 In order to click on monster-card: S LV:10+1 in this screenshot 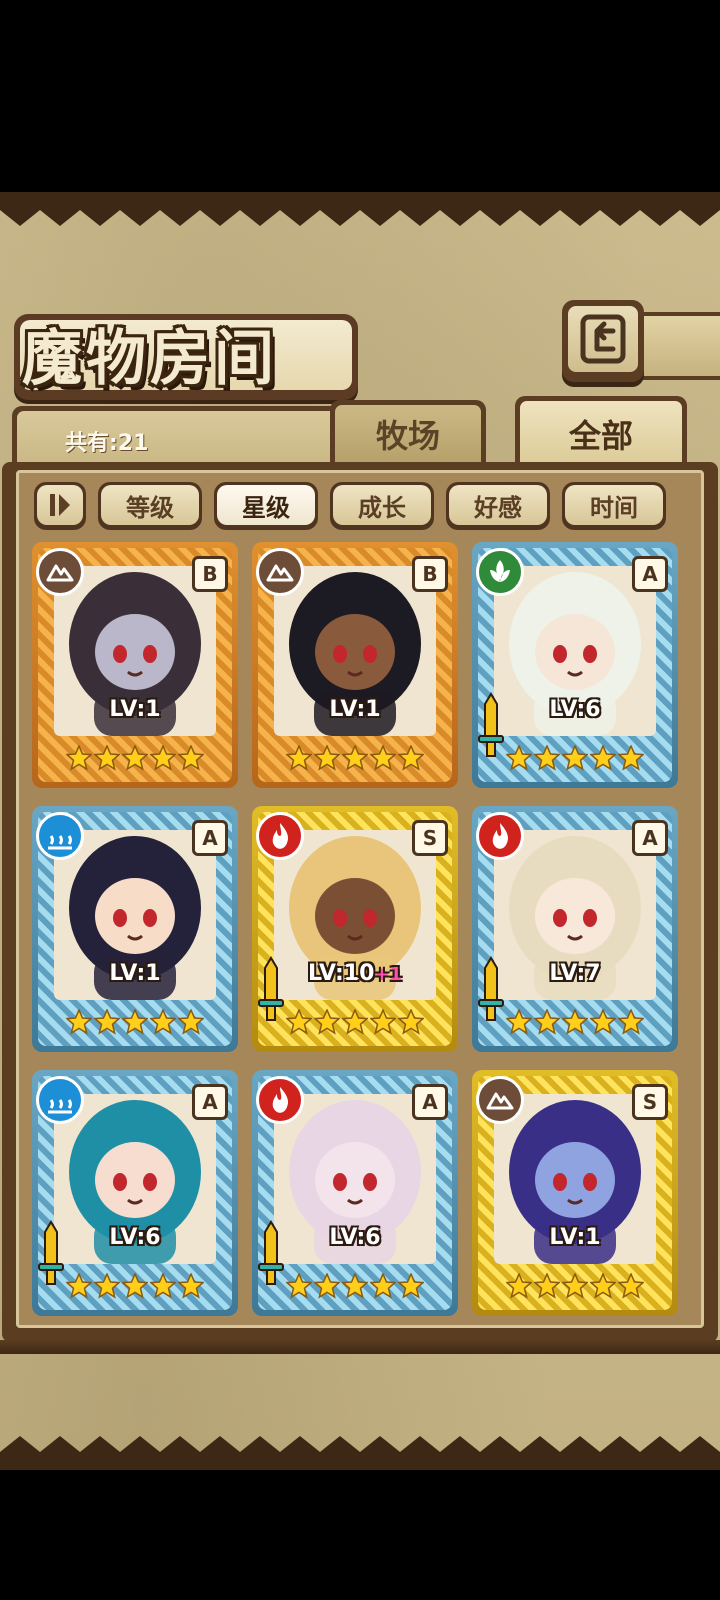, I will do `click(355, 929)`.